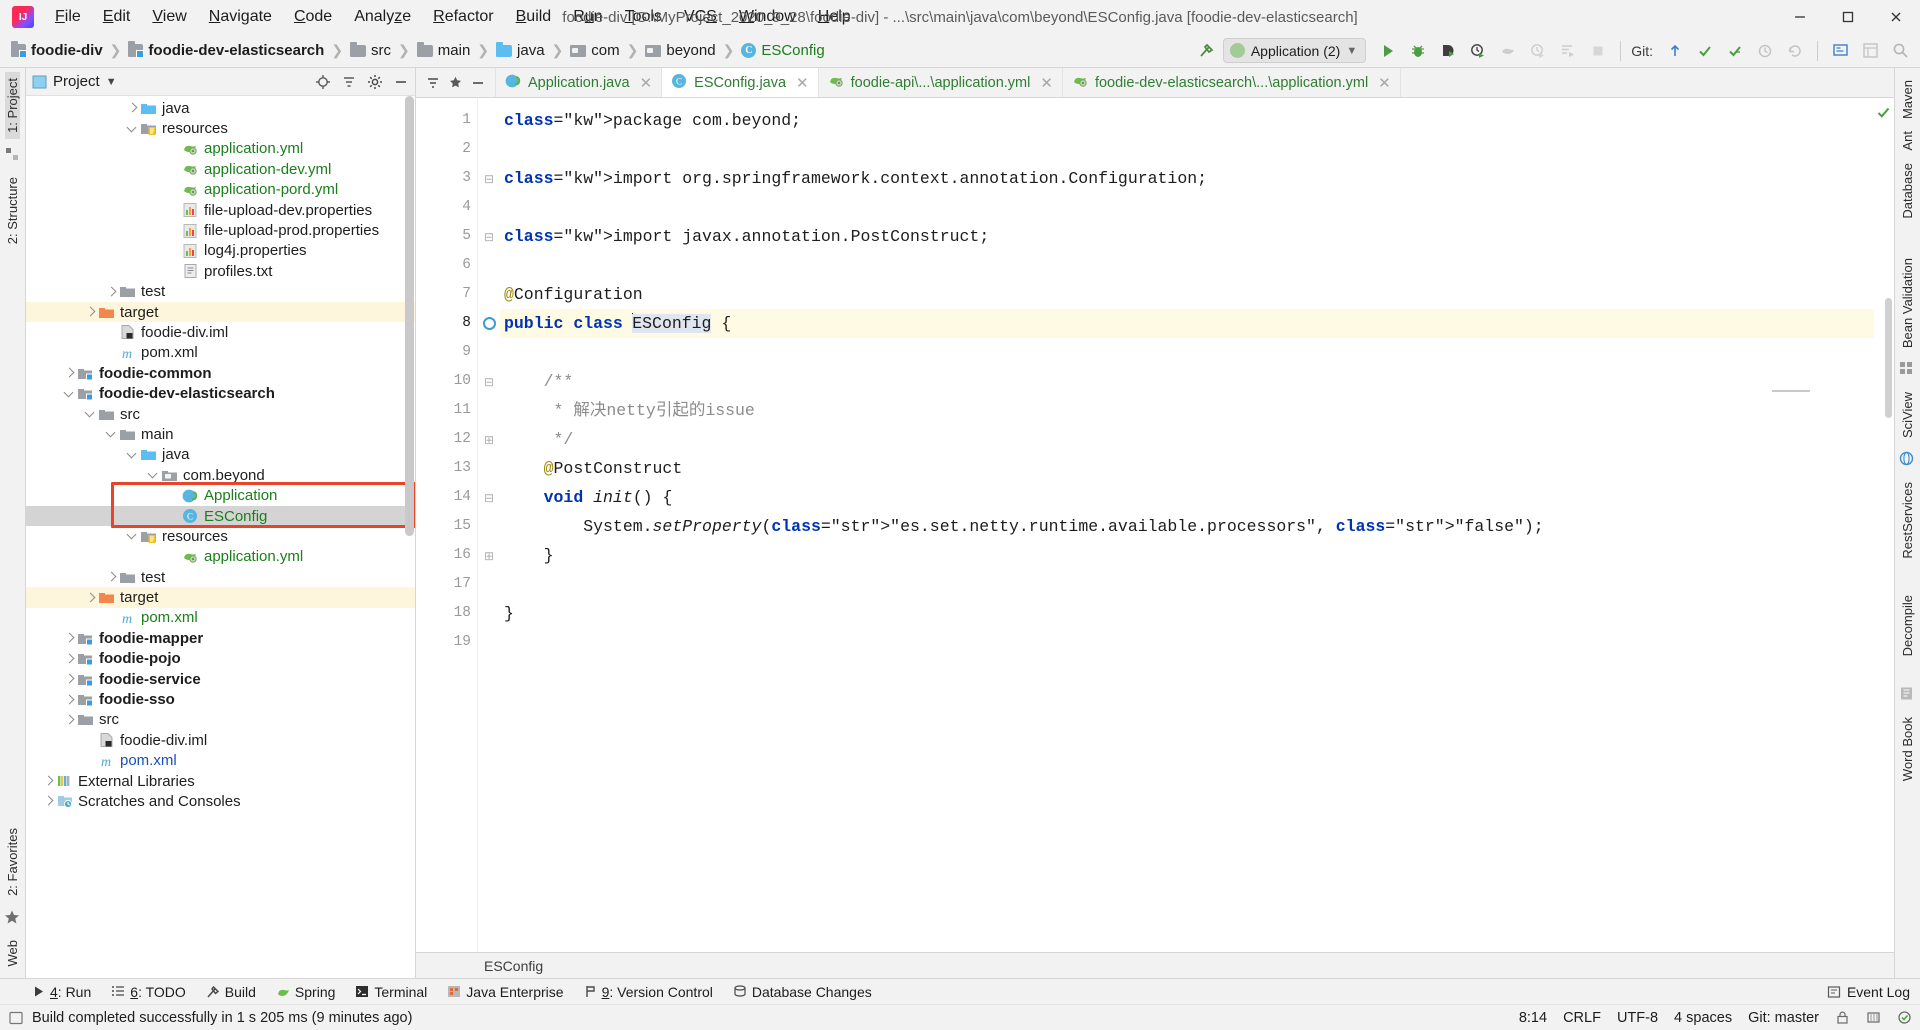  What do you see at coordinates (520, 50) in the screenshot?
I see `breadcrumb-item-java: java` at bounding box center [520, 50].